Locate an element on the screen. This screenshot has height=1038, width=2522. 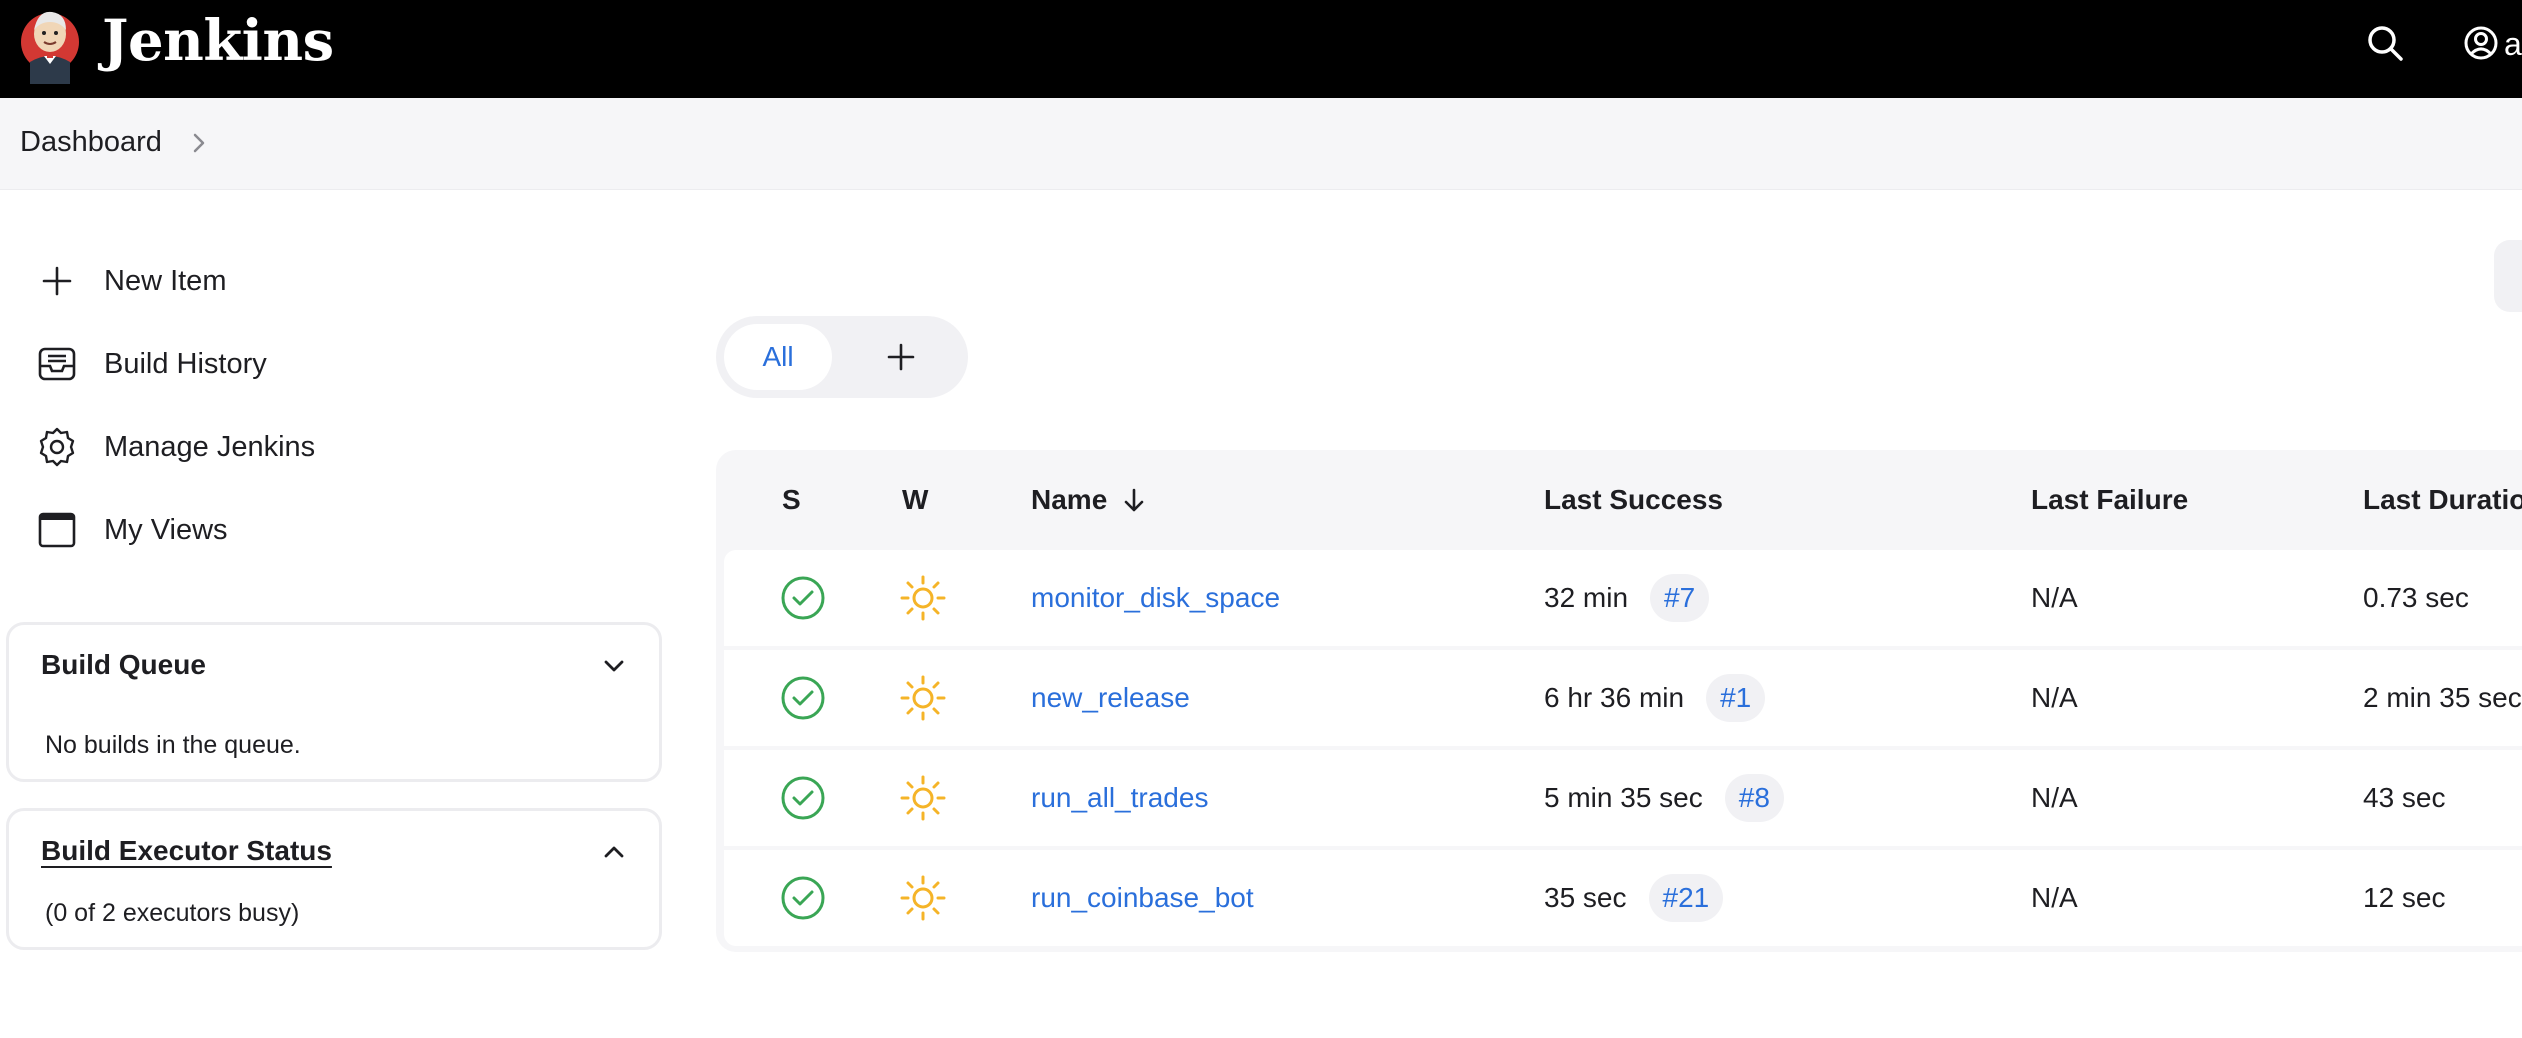
chevron-down-icon is located at coordinates (614, 666).